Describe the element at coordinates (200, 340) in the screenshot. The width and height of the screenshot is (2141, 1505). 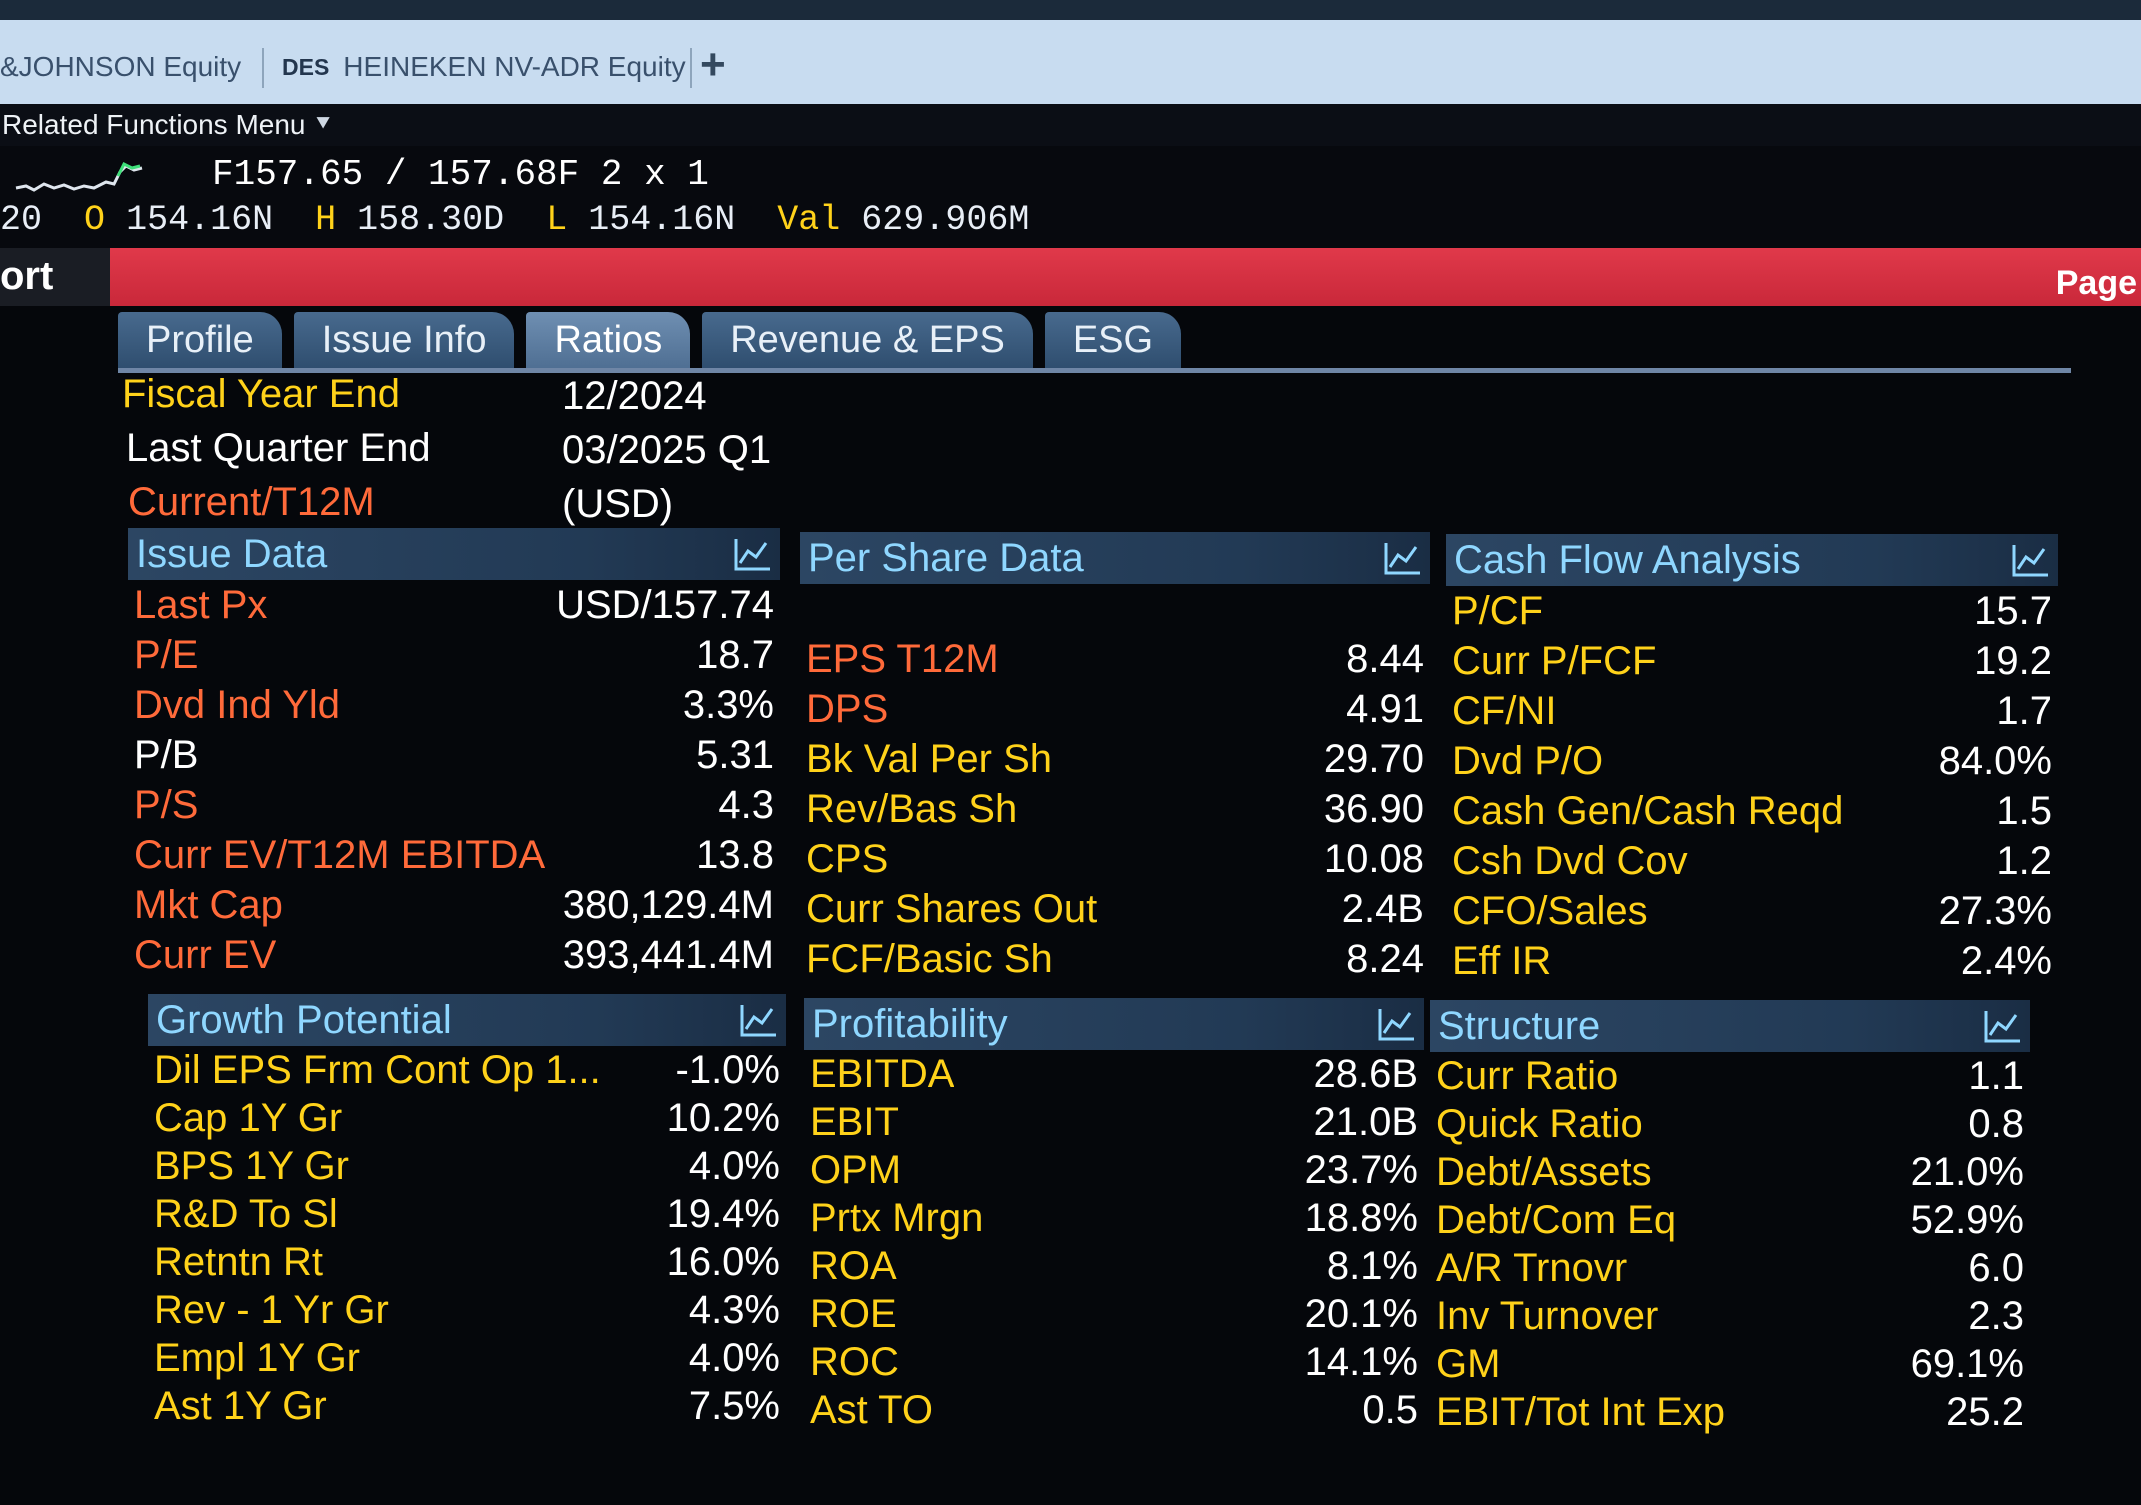
I see `tab-profile: Profile` at that location.